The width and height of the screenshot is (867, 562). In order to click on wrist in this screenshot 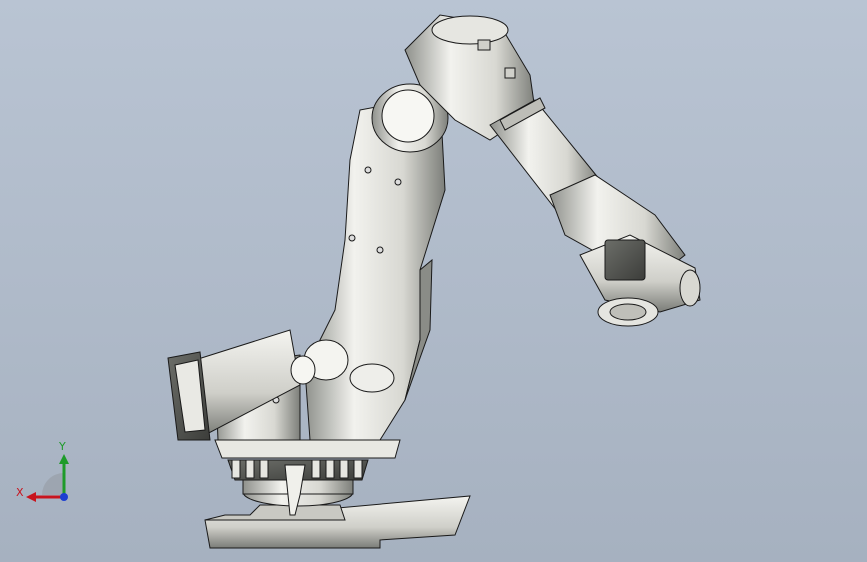, I will do `click(625, 250)`.